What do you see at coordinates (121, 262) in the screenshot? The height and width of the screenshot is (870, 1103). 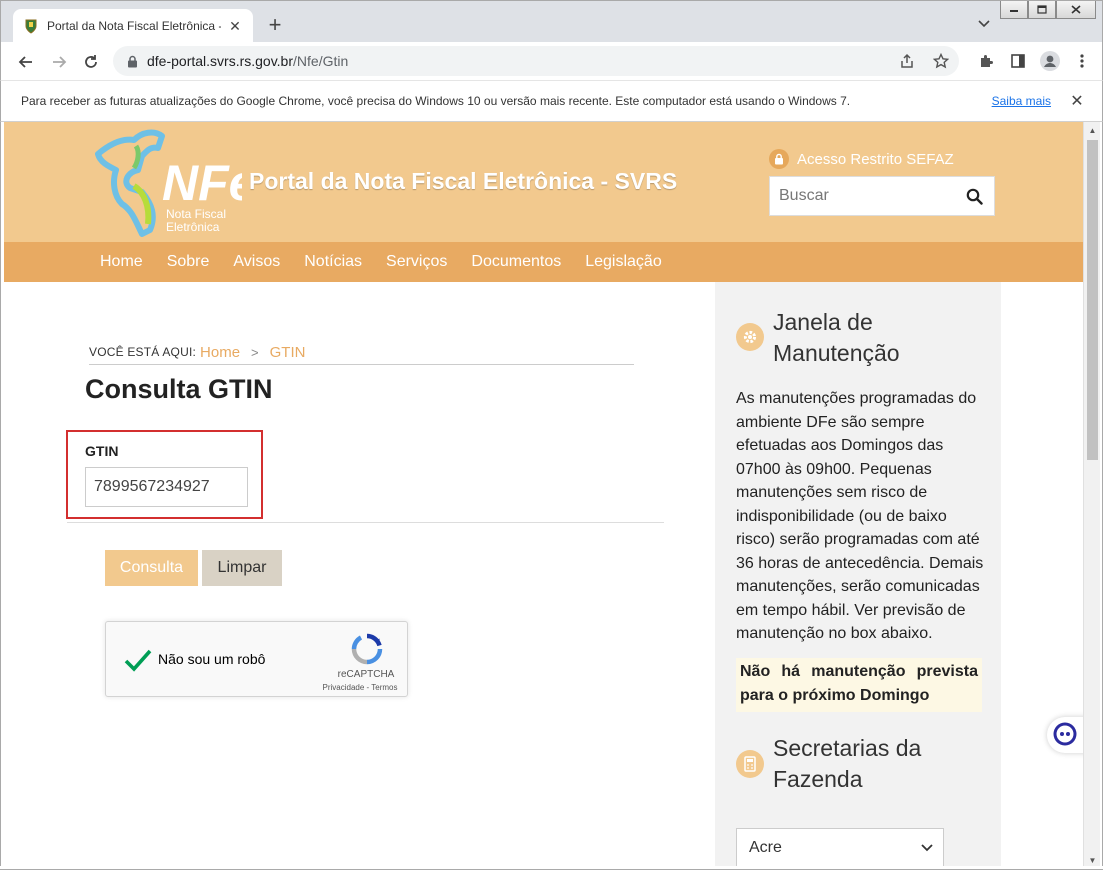 I see `nav-home: Home` at bounding box center [121, 262].